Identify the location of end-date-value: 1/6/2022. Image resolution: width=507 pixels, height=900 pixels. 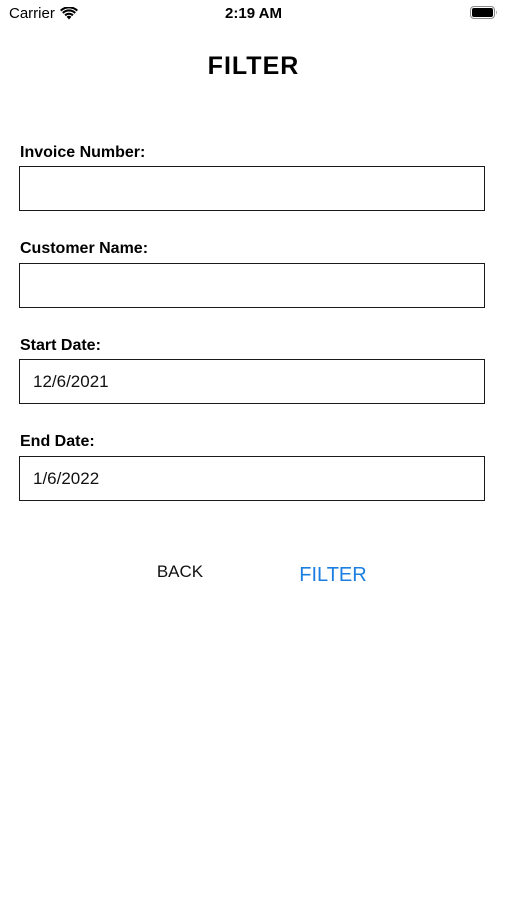
(66, 478).